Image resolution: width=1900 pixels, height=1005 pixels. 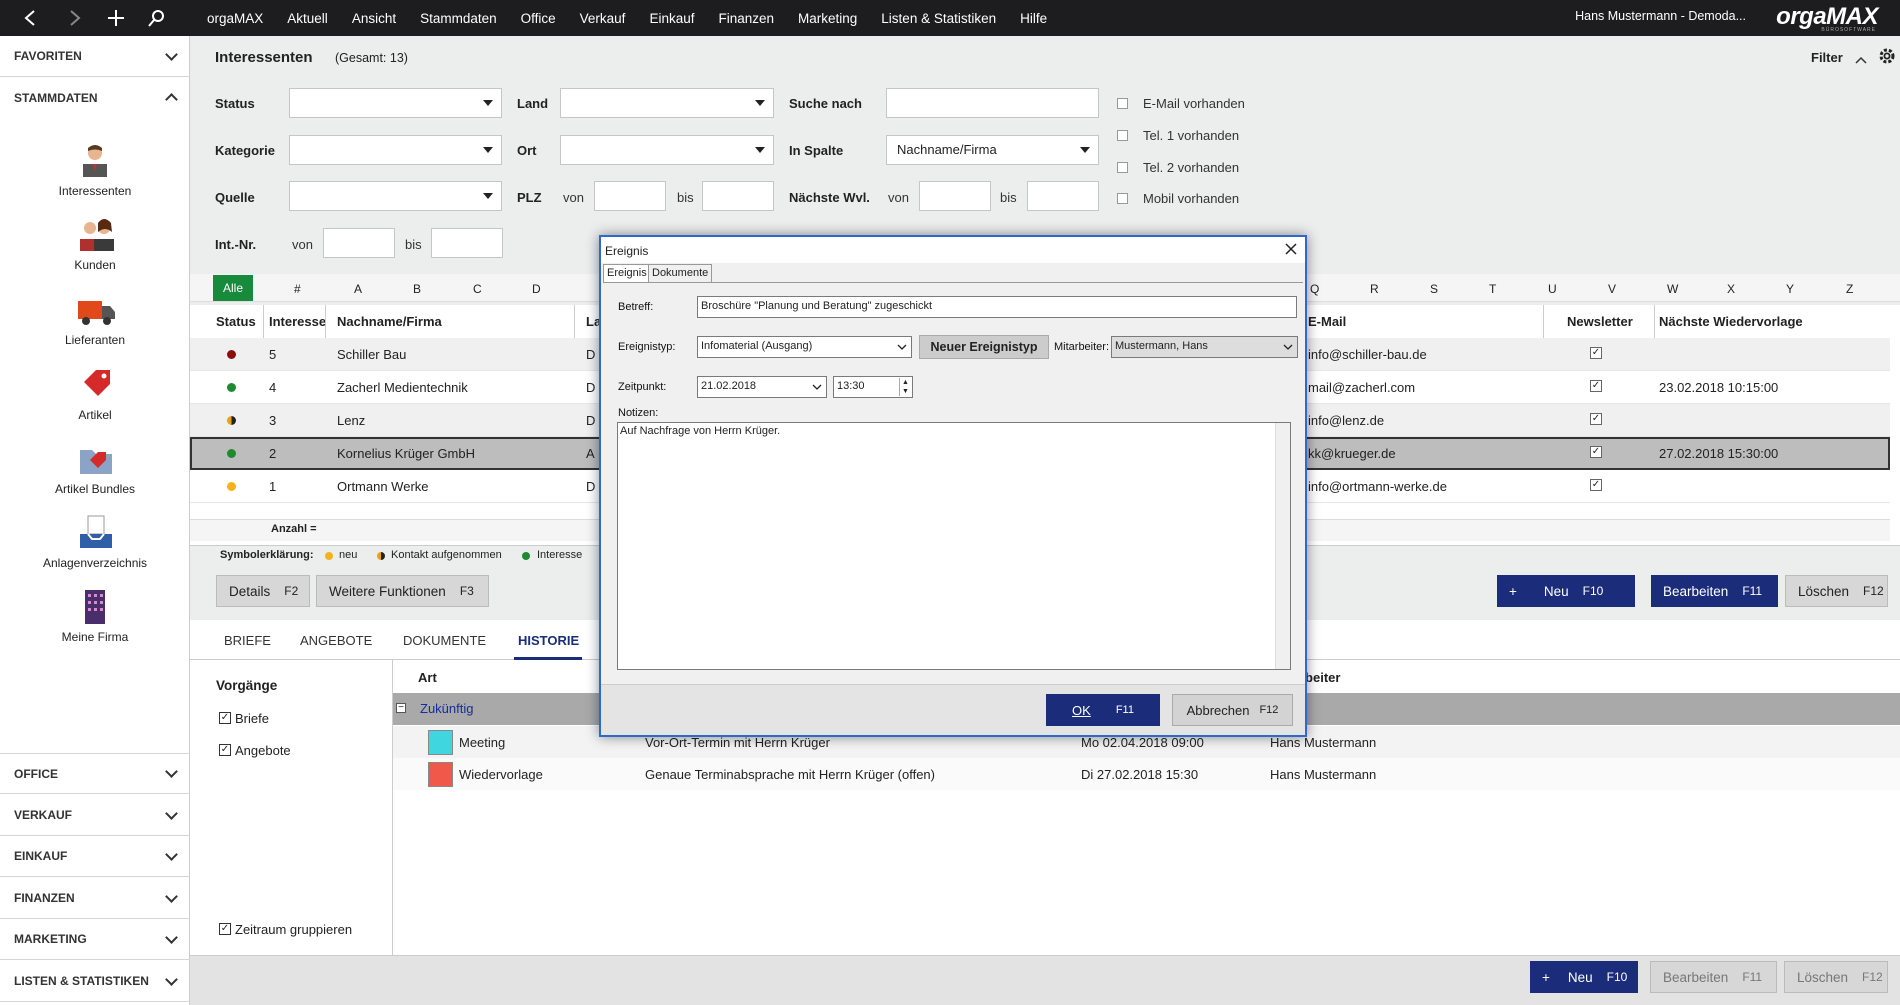 What do you see at coordinates (954, 546) in the screenshot?
I see `notizen-textarea: Auf Nachfrage von Herrn Krüger.` at bounding box center [954, 546].